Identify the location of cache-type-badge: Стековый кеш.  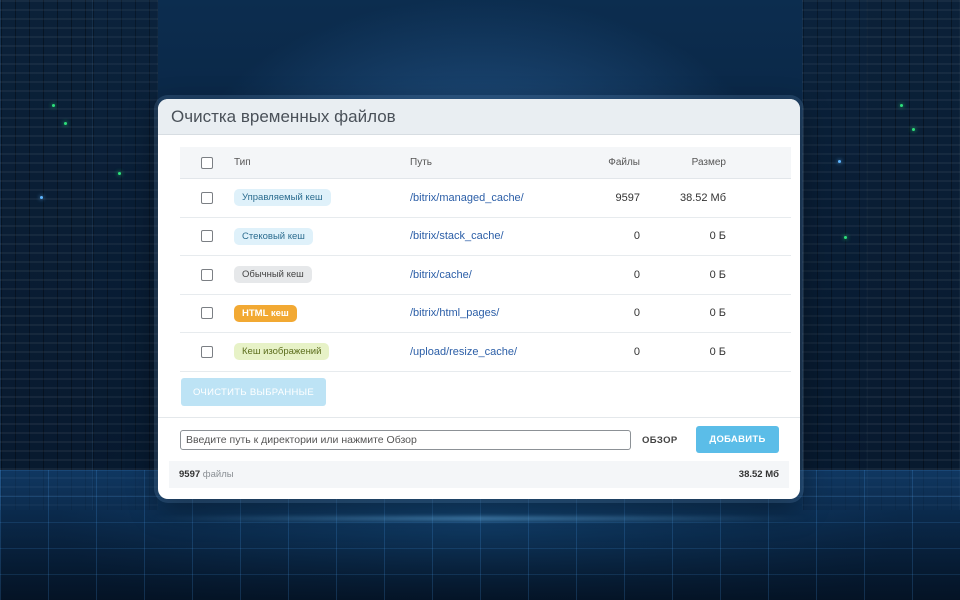
(273, 236).